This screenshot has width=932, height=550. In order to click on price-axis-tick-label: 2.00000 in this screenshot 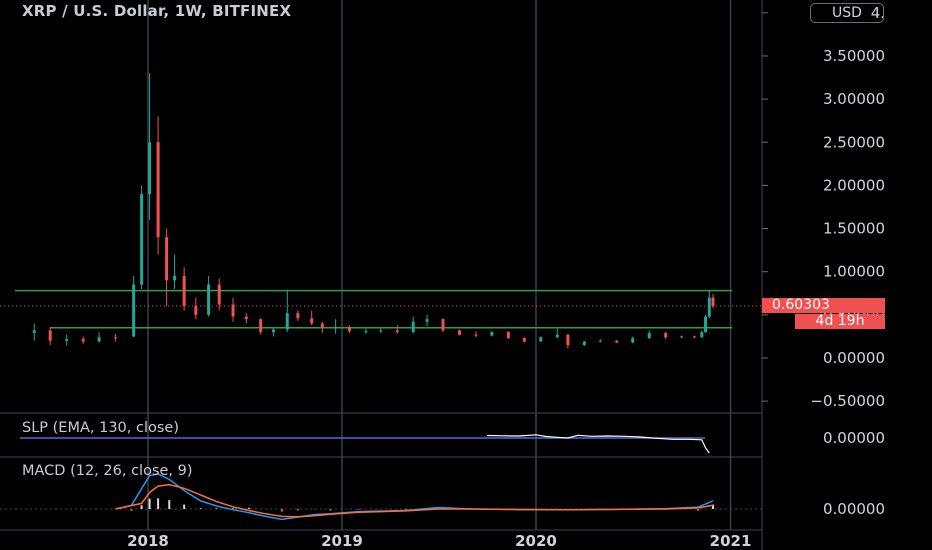, I will do `click(854, 185)`.